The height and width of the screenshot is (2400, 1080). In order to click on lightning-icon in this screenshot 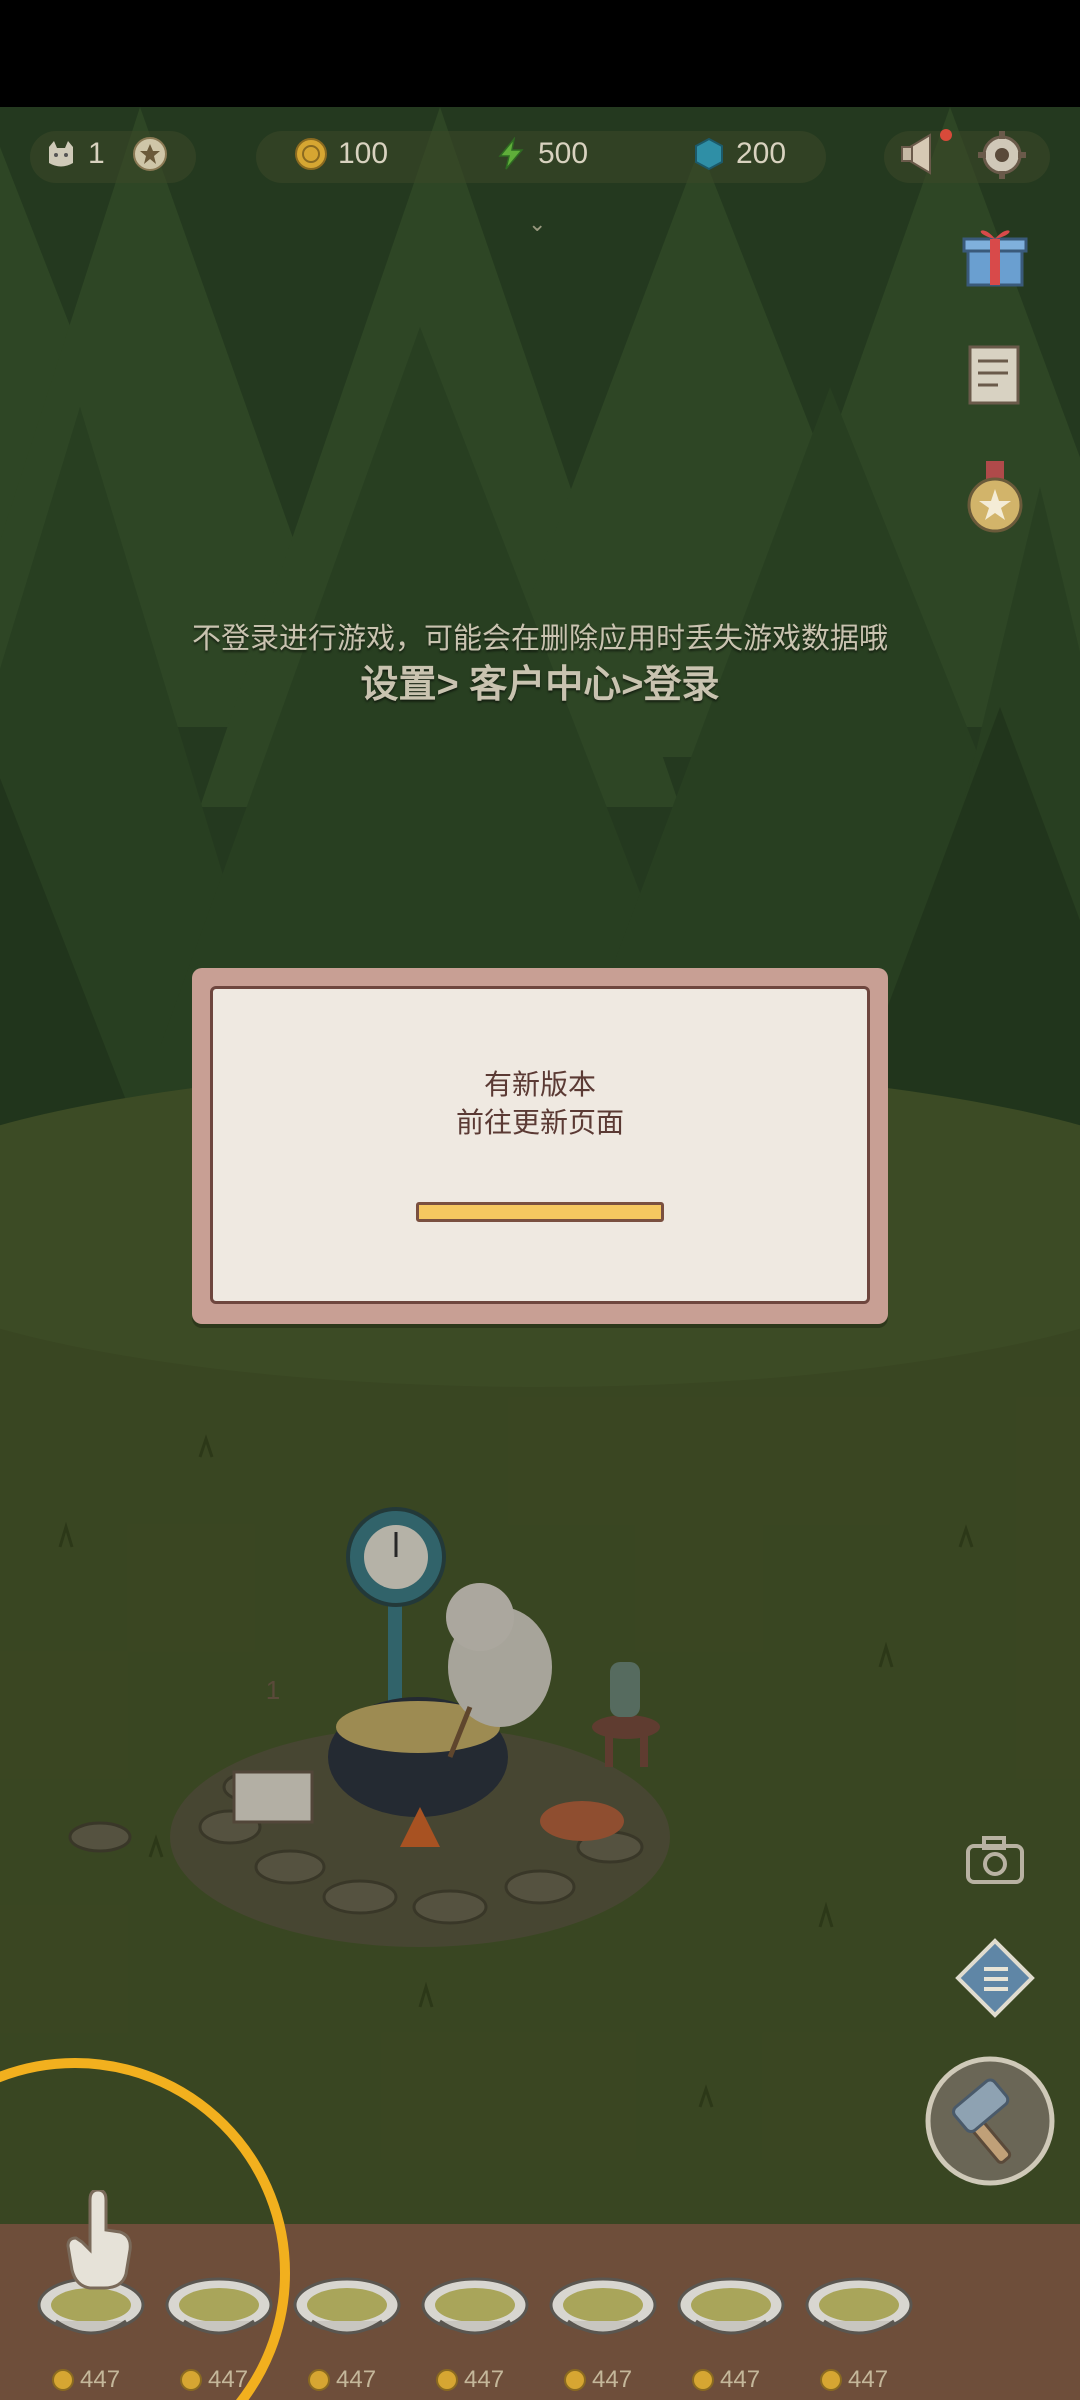, I will do `click(511, 153)`.